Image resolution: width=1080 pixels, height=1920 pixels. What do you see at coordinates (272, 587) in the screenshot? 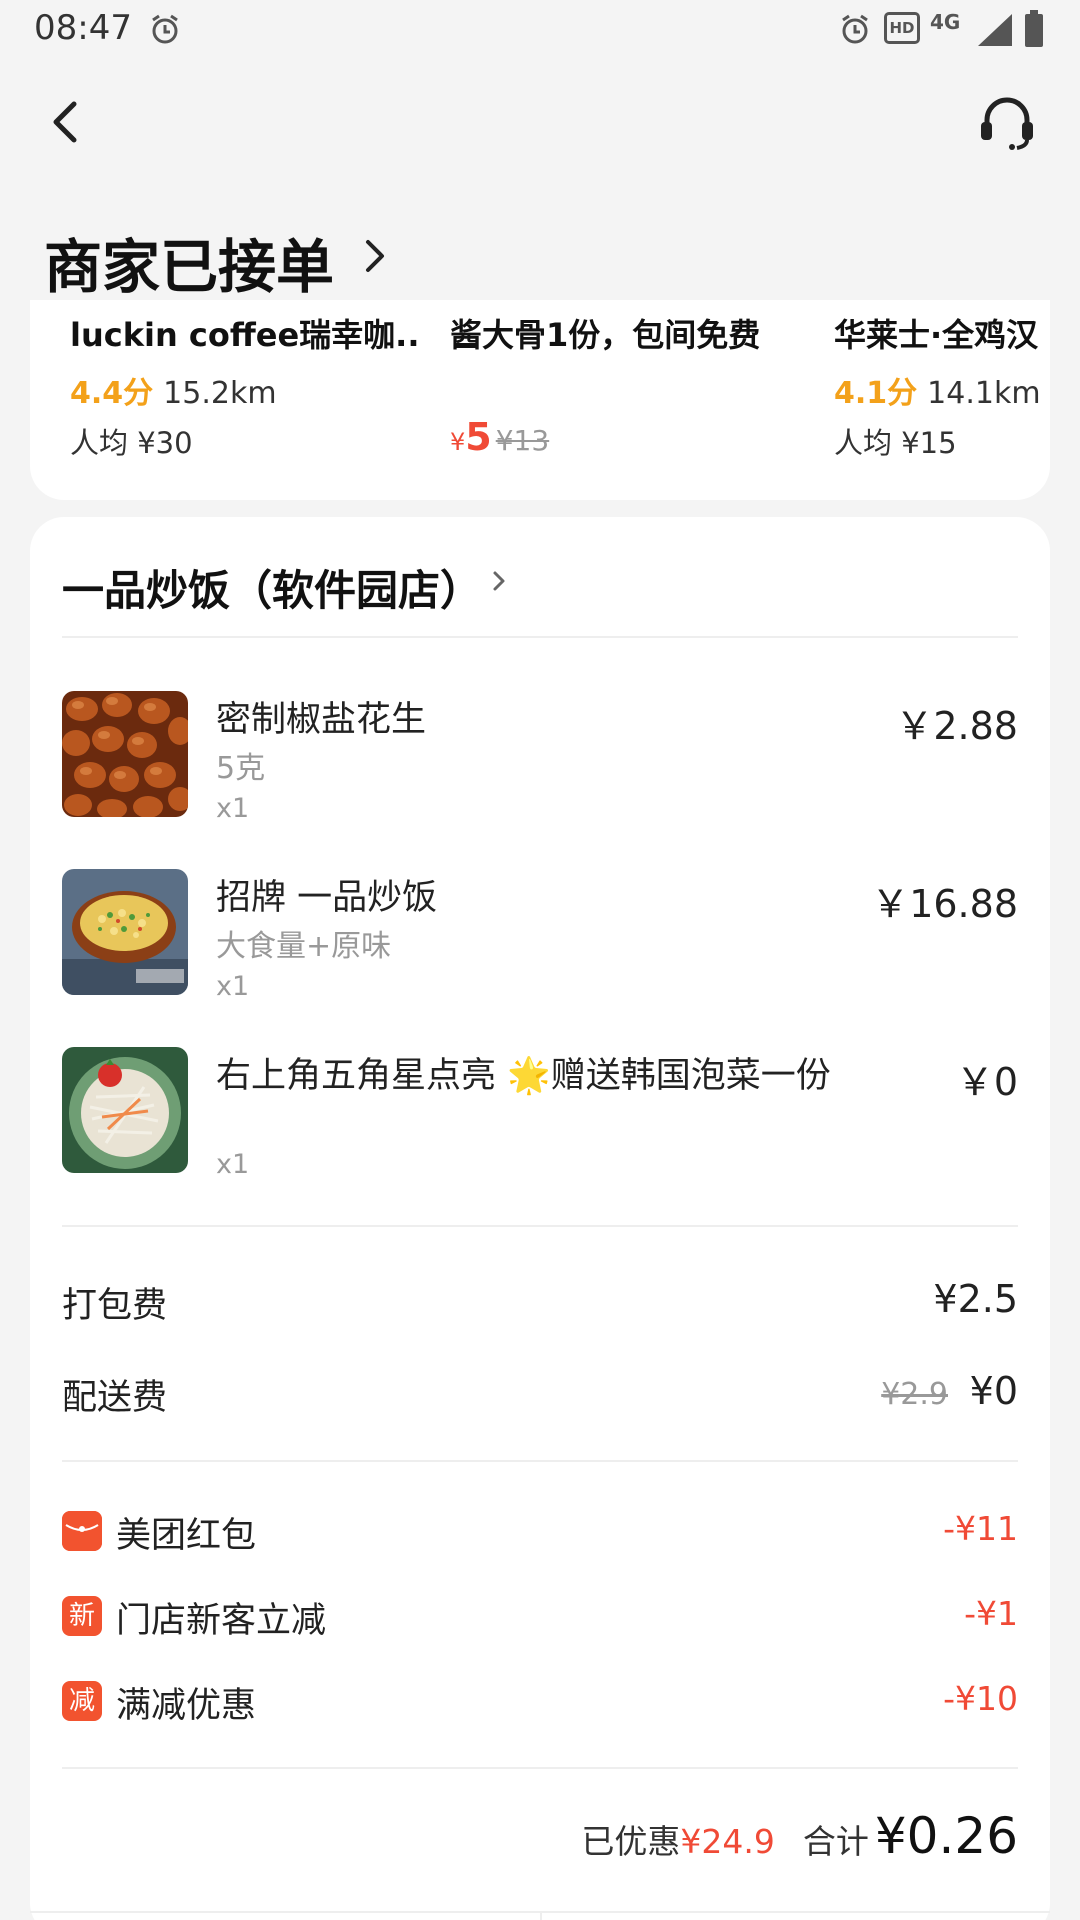
I see `shop-name: 一品炒饭（软件园店）` at bounding box center [272, 587].